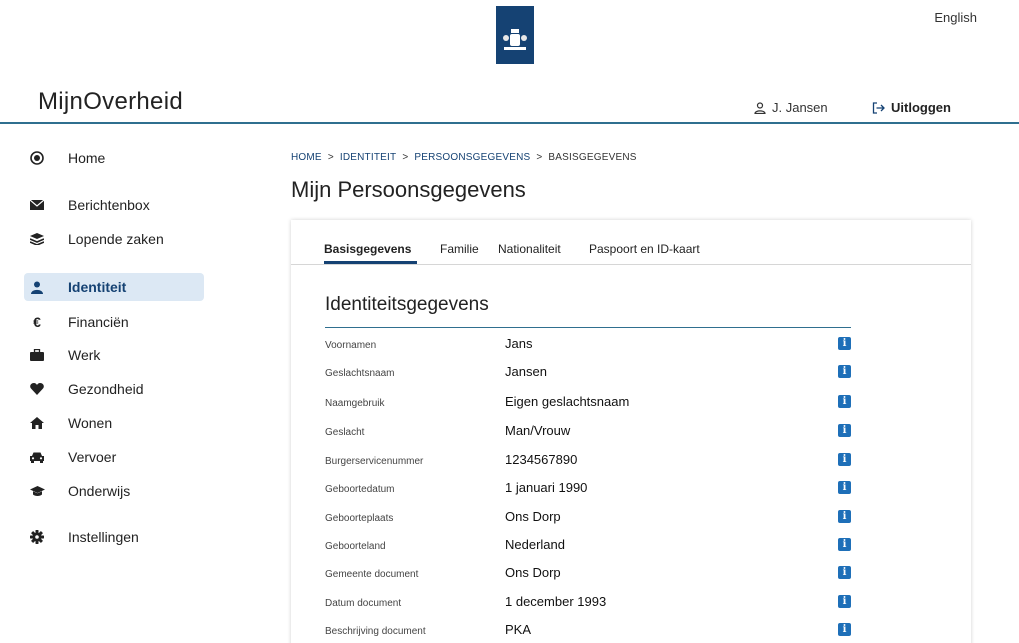  I want to click on sidebar-item-home: Home, so click(114, 158).